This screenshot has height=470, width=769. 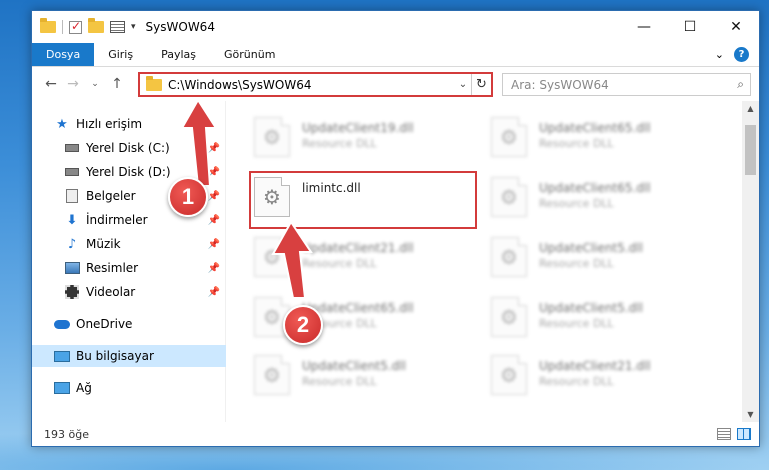 I want to click on scroll-down-icon: ▼, so click(x=750, y=414).